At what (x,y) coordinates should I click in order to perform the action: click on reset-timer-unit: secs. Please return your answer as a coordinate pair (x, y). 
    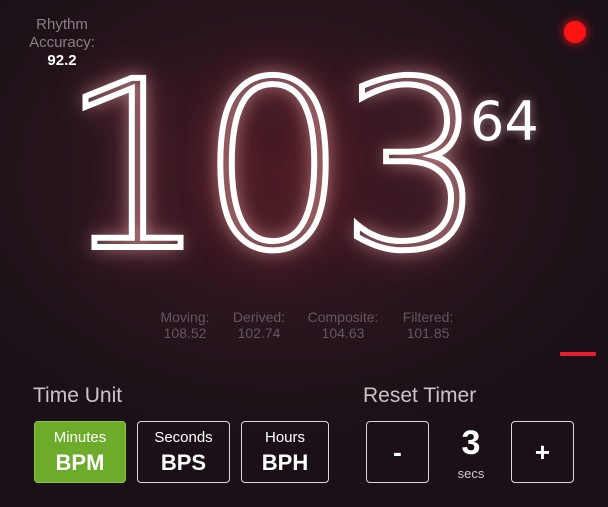
    Looking at the image, I should click on (471, 473).